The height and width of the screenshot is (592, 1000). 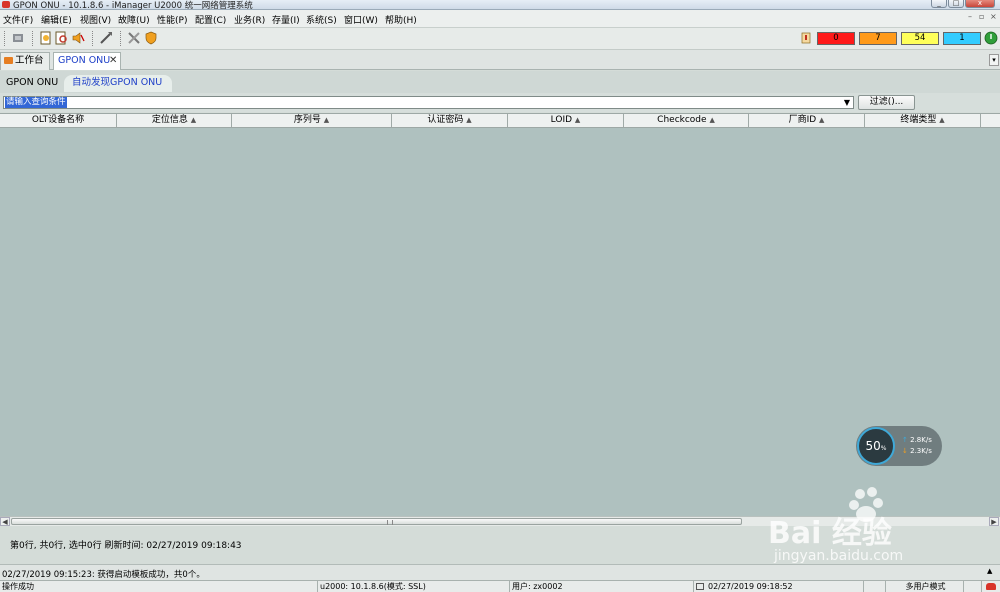 I want to click on scroll-right-icon: ▶, so click(x=994, y=521).